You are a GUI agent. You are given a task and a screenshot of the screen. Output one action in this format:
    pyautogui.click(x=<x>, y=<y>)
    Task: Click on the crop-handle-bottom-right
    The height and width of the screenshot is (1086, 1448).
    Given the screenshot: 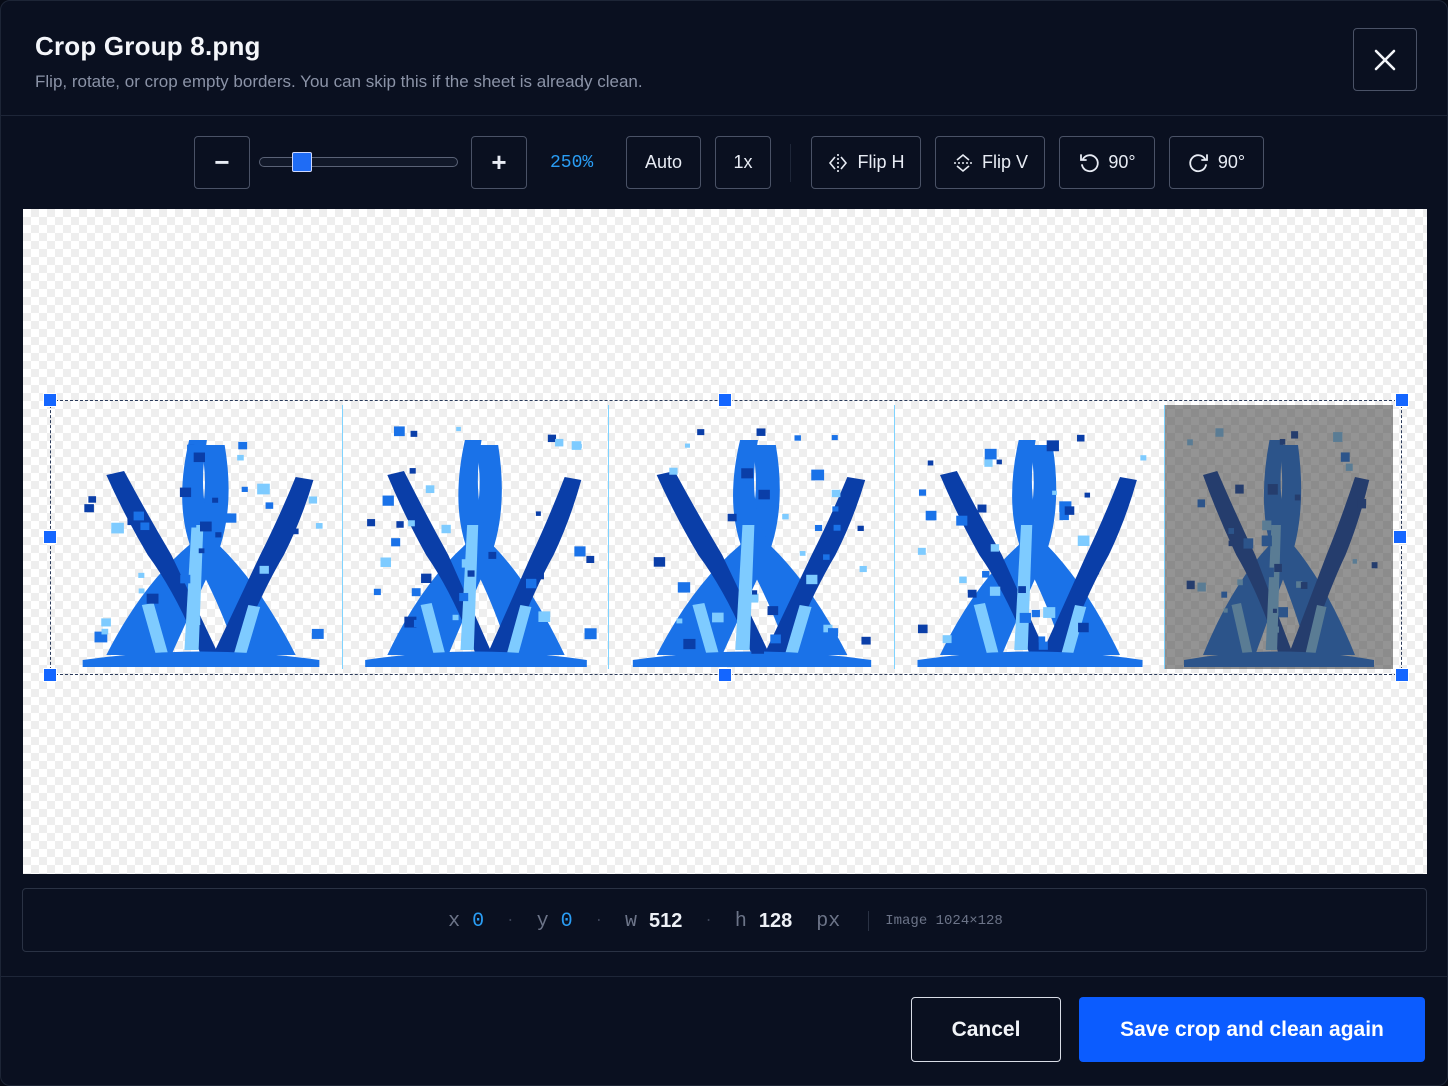 What is the action you would take?
    pyautogui.click(x=1402, y=675)
    